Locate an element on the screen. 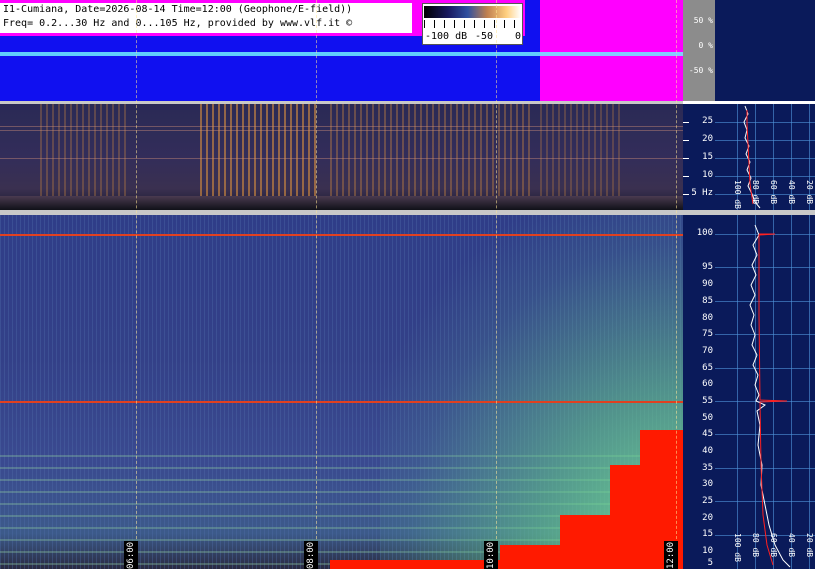 Image resolution: width=815 pixels, height=569 pixels. high-tick-45: 45 is located at coordinates (707, 434).